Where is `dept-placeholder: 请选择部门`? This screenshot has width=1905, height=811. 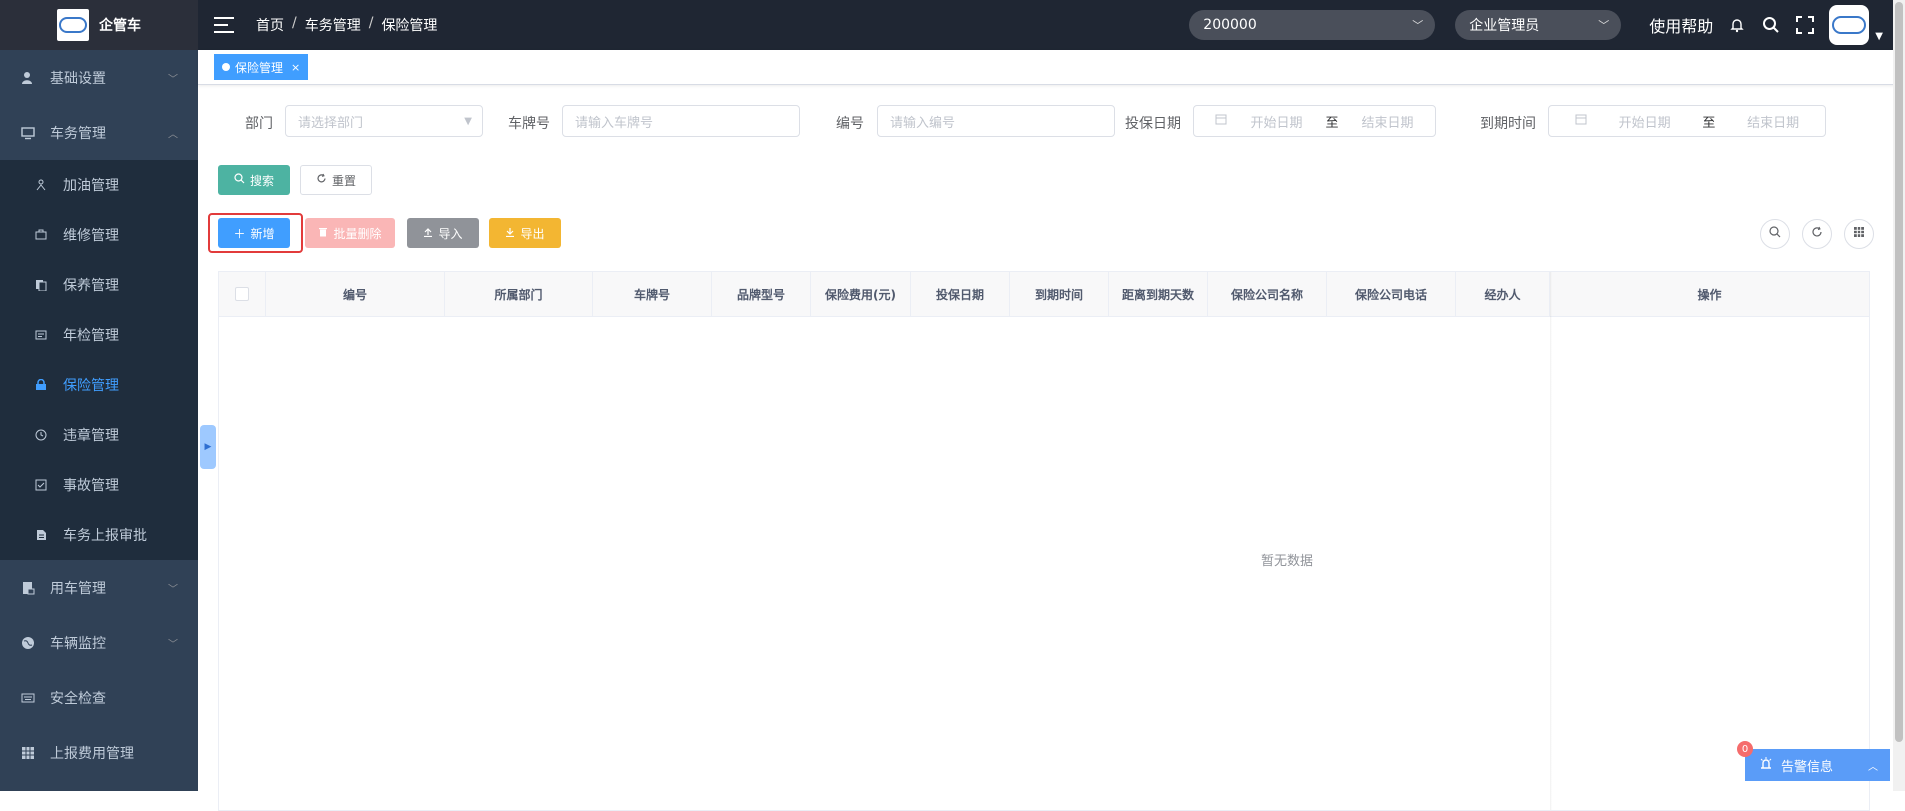
dept-placeholder: 请选择部门 is located at coordinates (331, 123).